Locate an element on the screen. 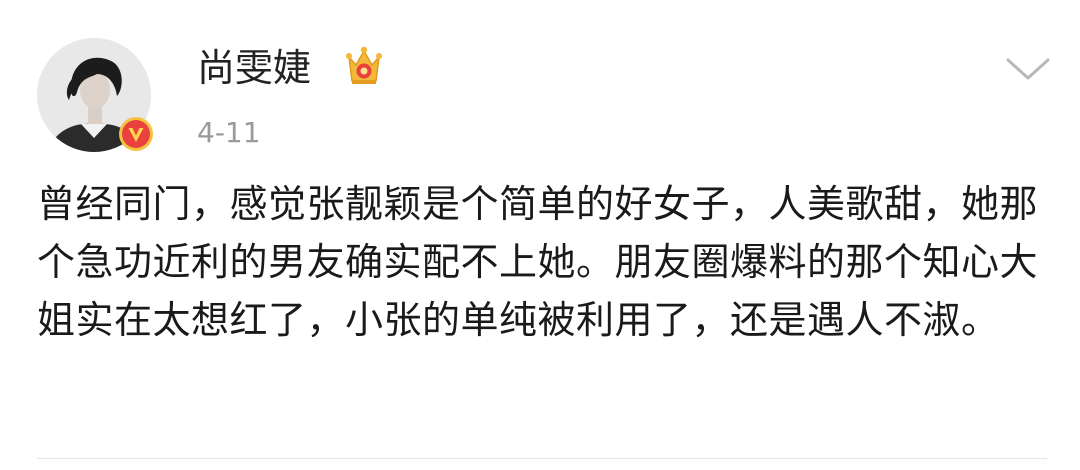 This screenshot has width=1080, height=470. crown-icon is located at coordinates (364, 66).